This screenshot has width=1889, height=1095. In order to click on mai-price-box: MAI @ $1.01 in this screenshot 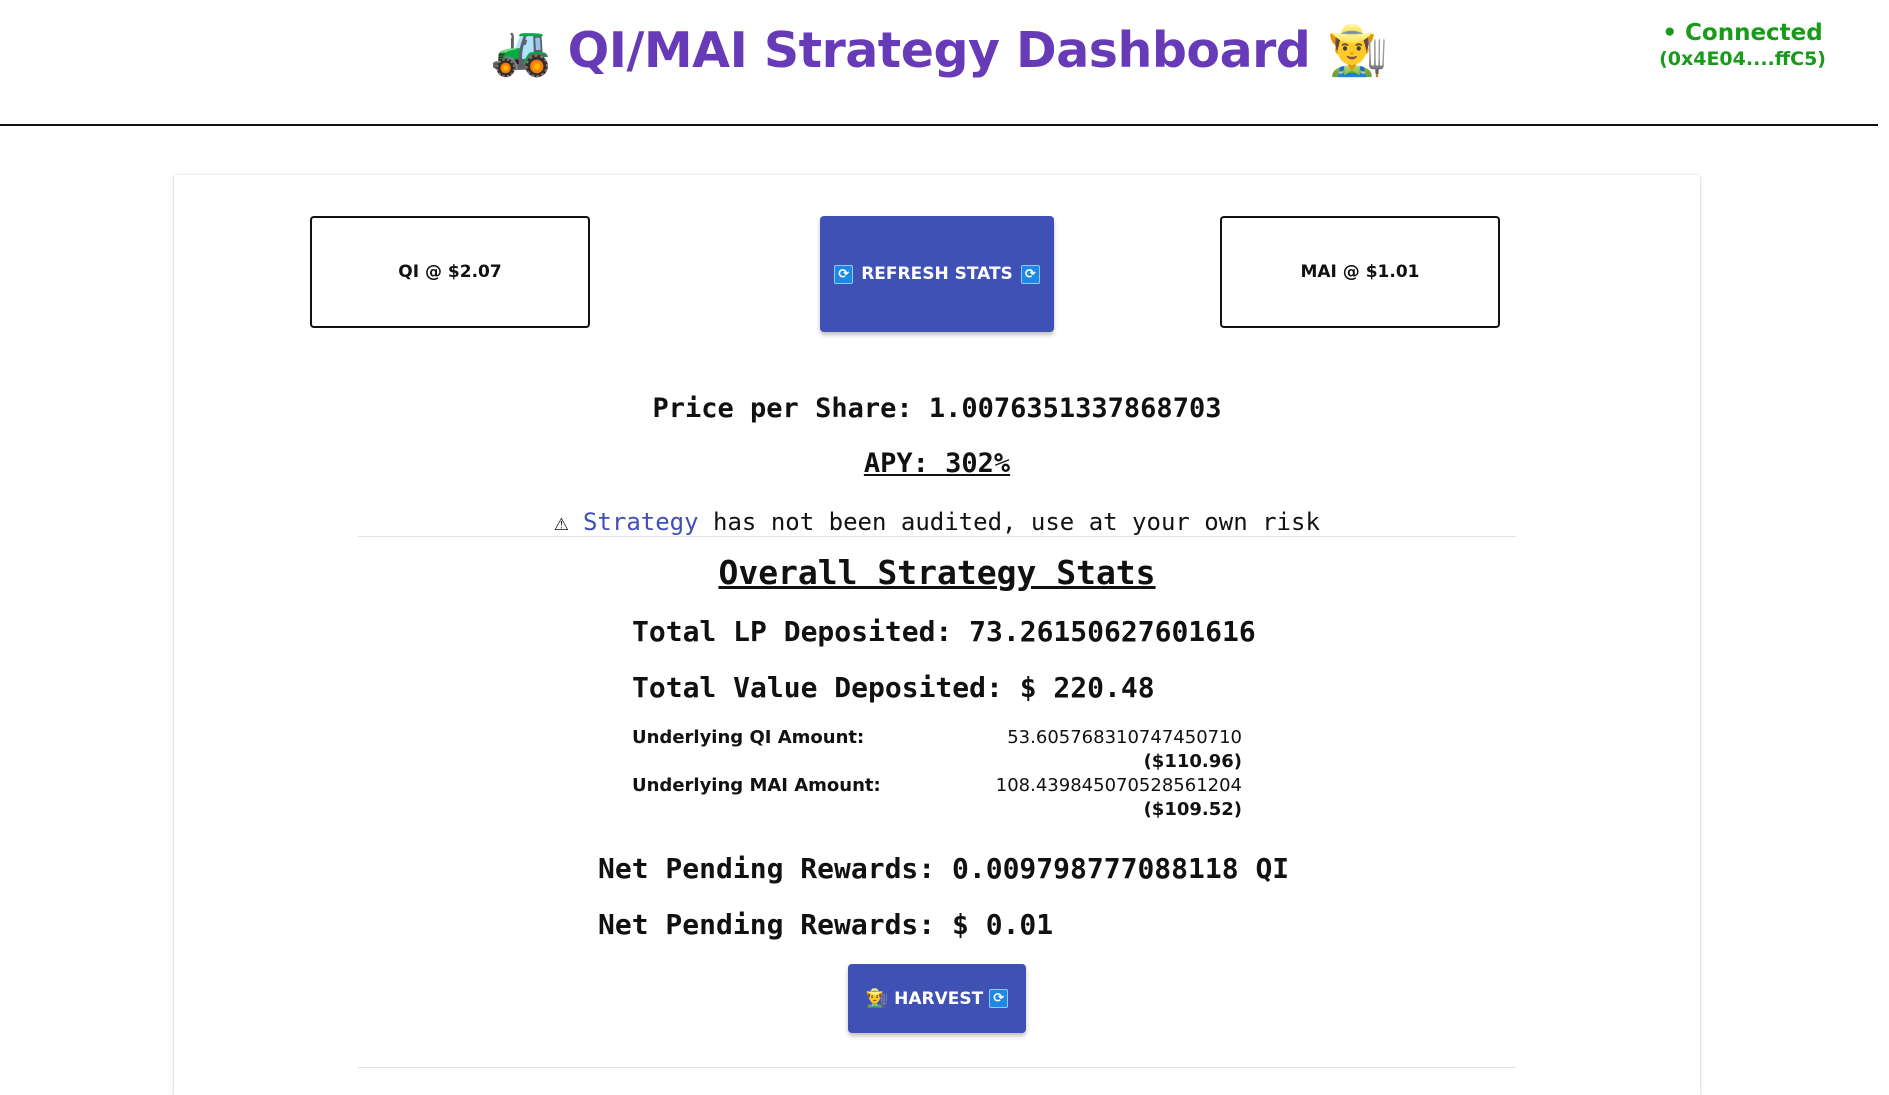, I will do `click(1360, 272)`.